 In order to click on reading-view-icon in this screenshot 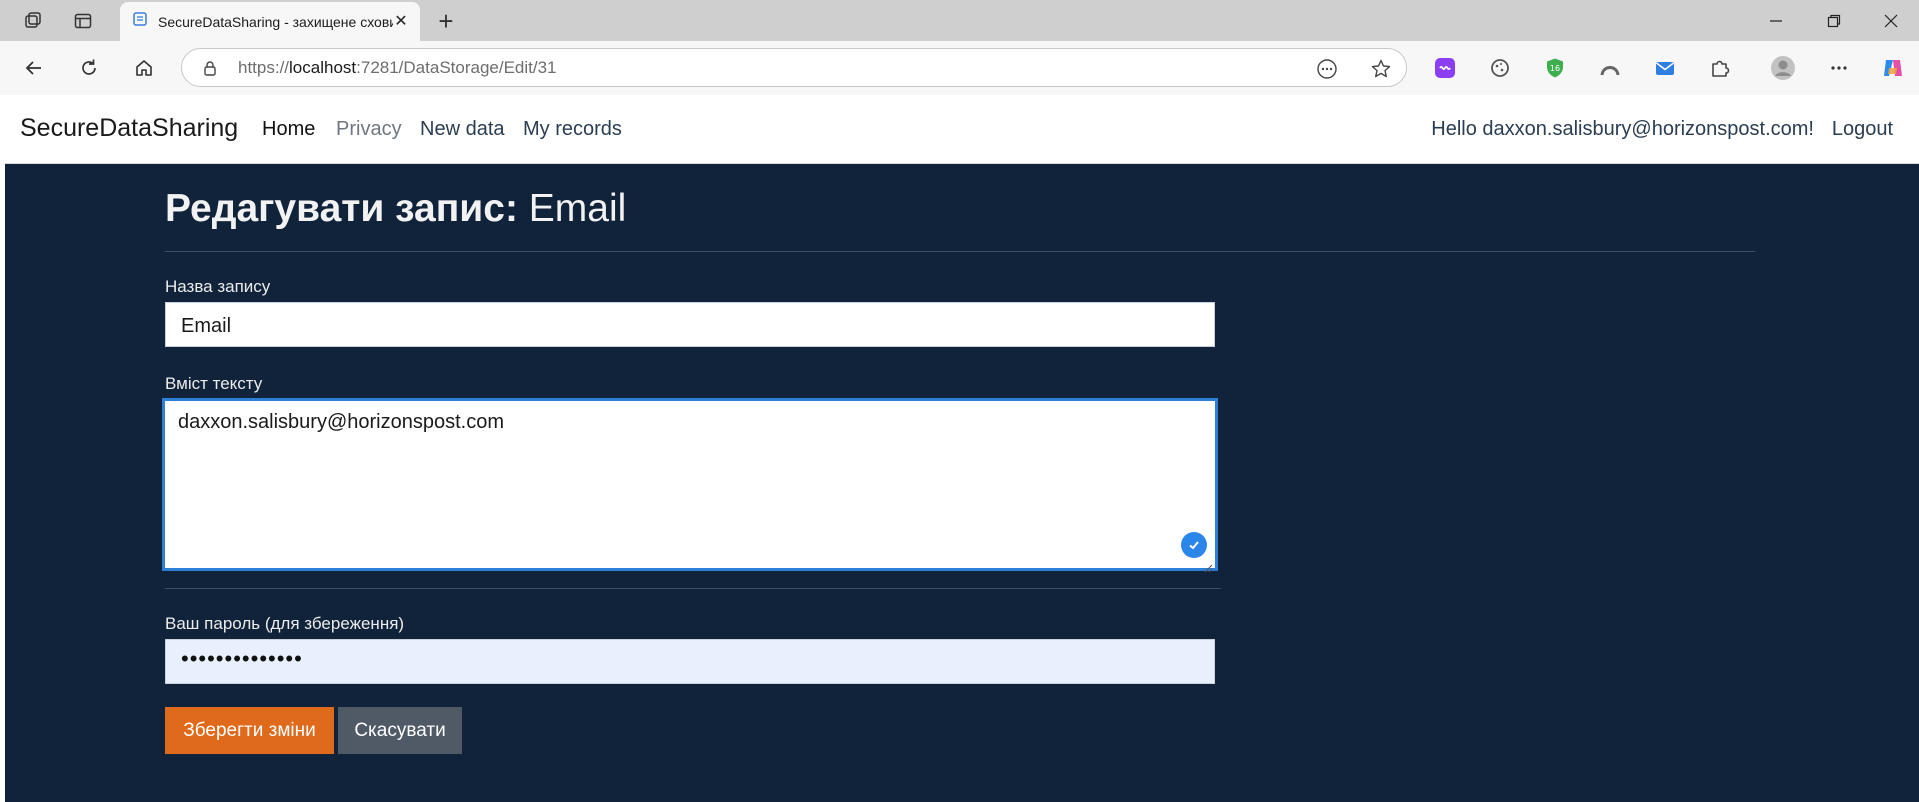, I will do `click(1327, 69)`.